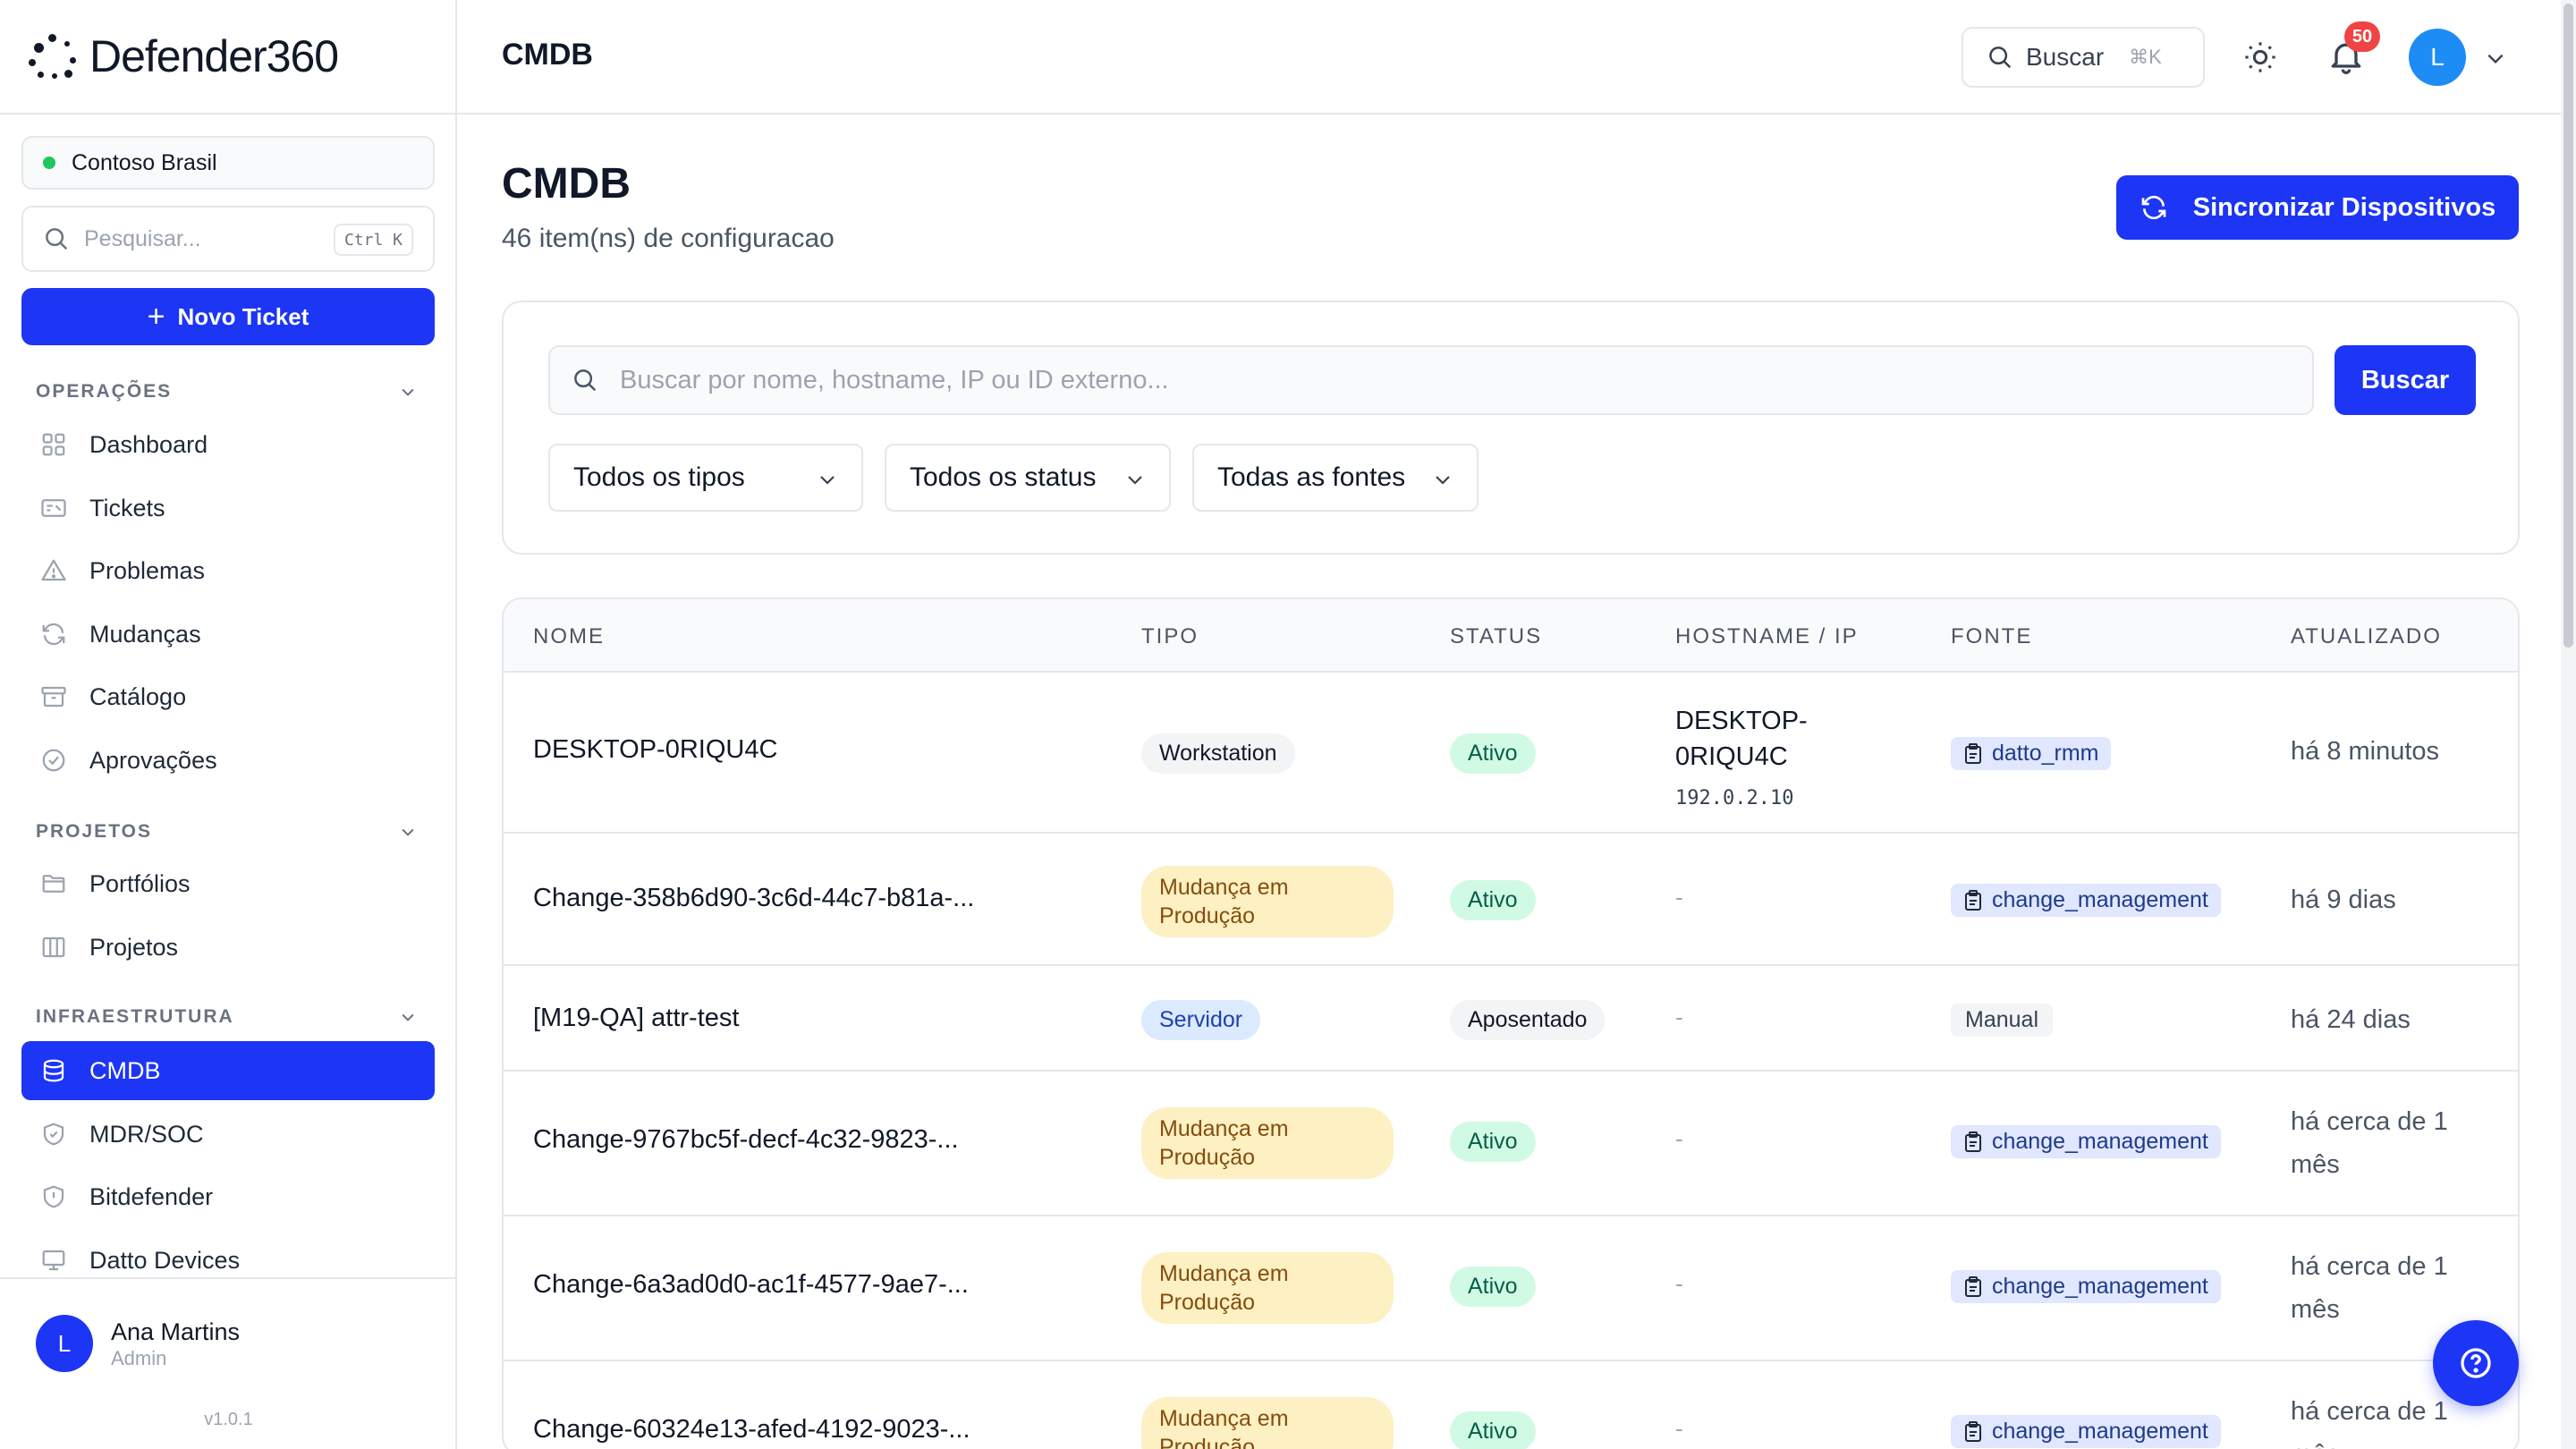 The height and width of the screenshot is (1449, 2576). I want to click on row-name: [M19-QA] attr-test, so click(636, 1018).